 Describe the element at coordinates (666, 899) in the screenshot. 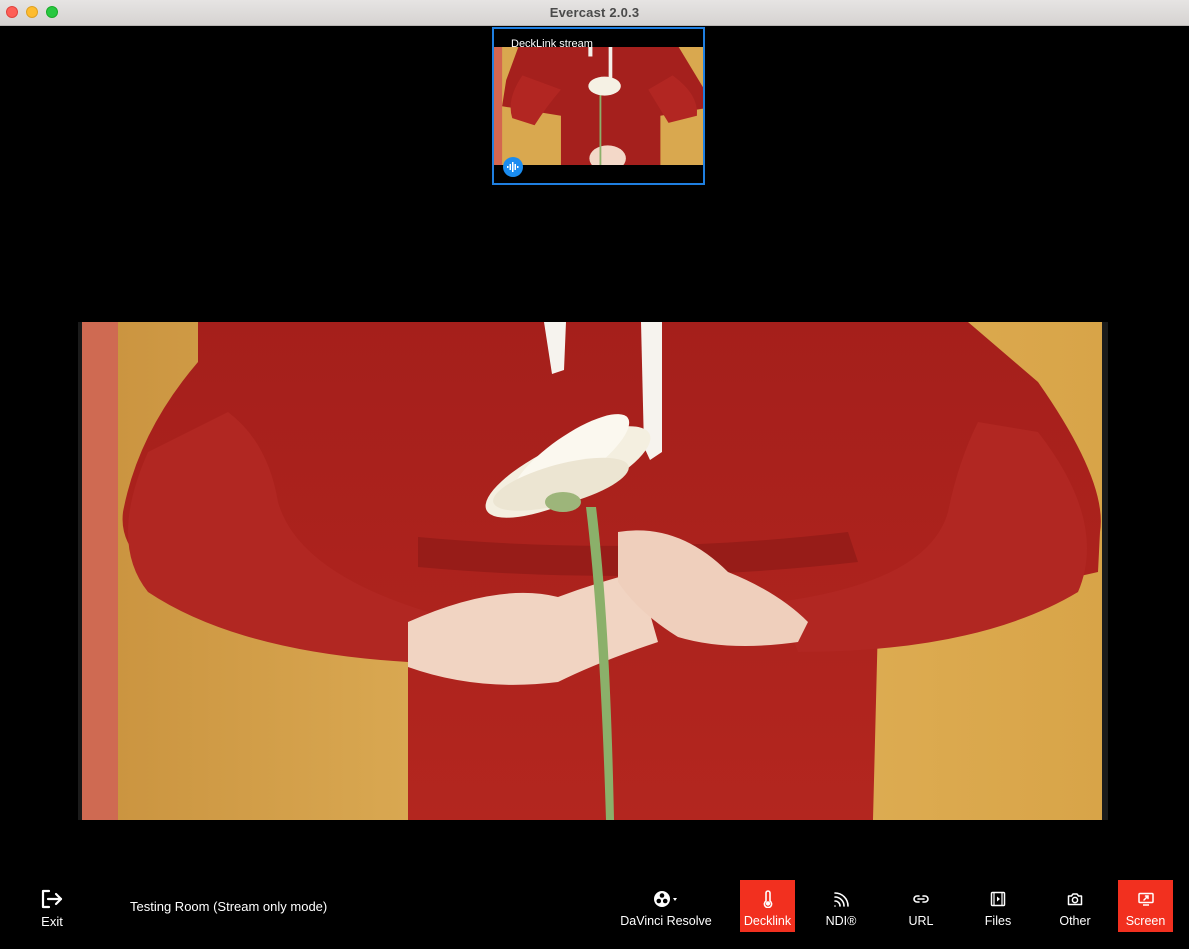

I see `davinci-resolve-icon` at that location.